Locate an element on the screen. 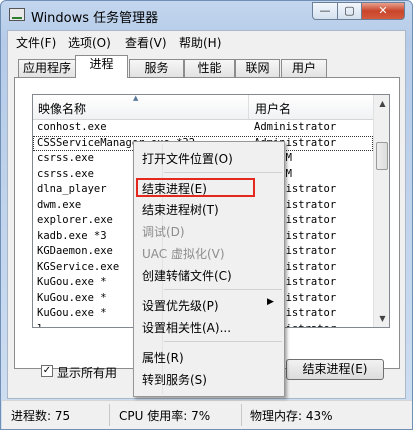  column-divider is located at coordinates (248, 107).